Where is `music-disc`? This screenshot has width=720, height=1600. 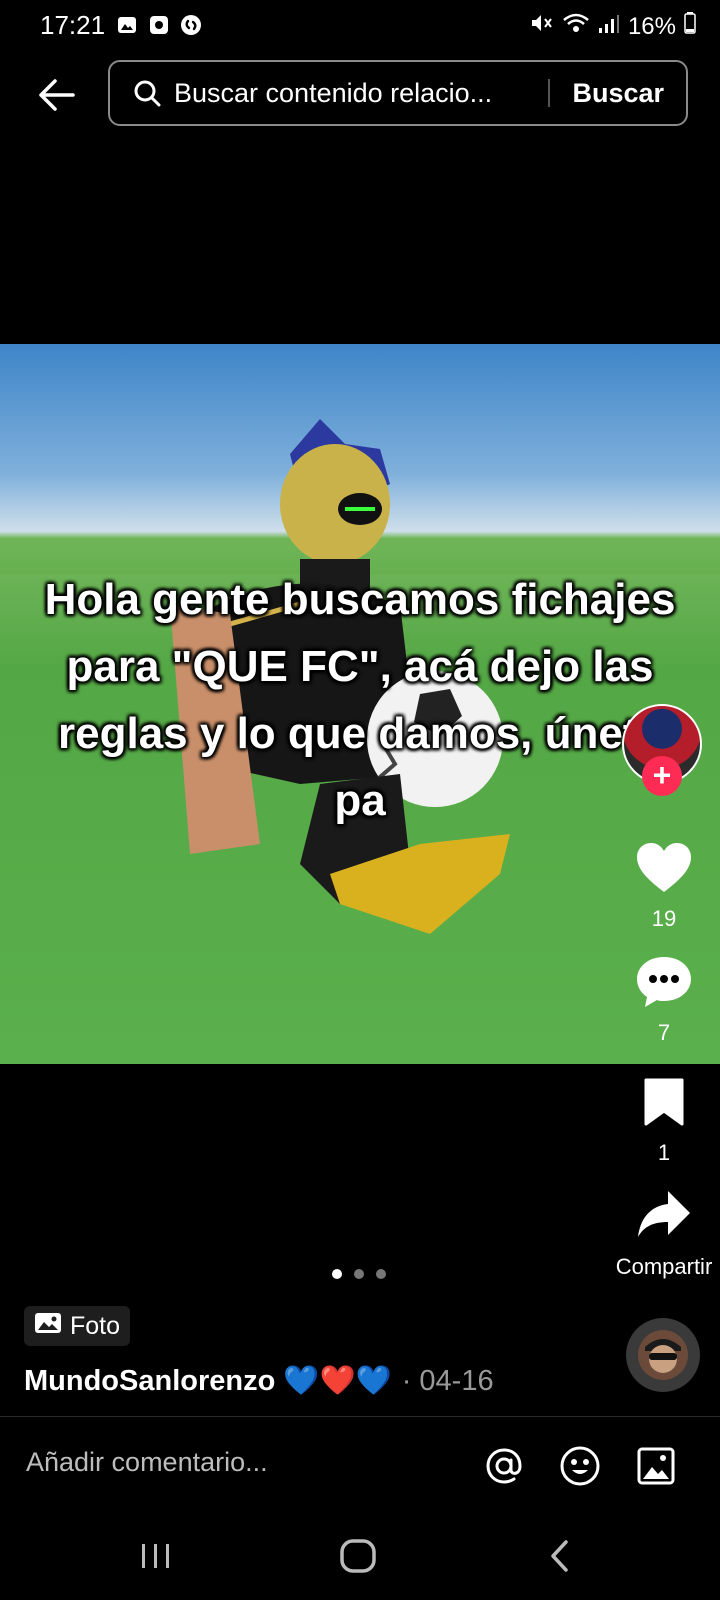
music-disc is located at coordinates (663, 1355).